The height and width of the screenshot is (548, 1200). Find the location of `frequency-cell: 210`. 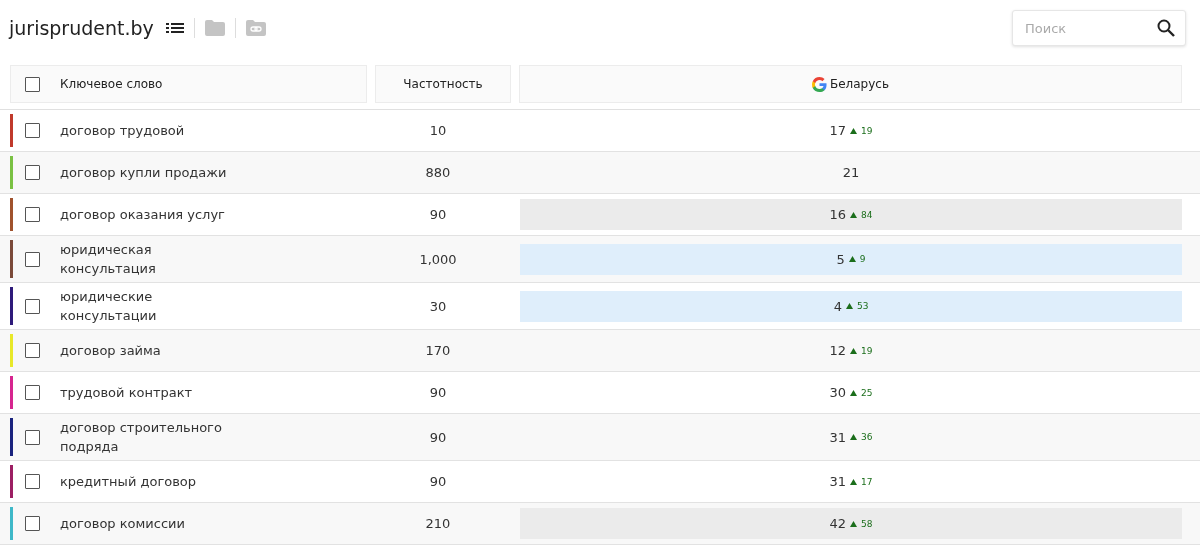

frequency-cell: 210 is located at coordinates (438, 523).